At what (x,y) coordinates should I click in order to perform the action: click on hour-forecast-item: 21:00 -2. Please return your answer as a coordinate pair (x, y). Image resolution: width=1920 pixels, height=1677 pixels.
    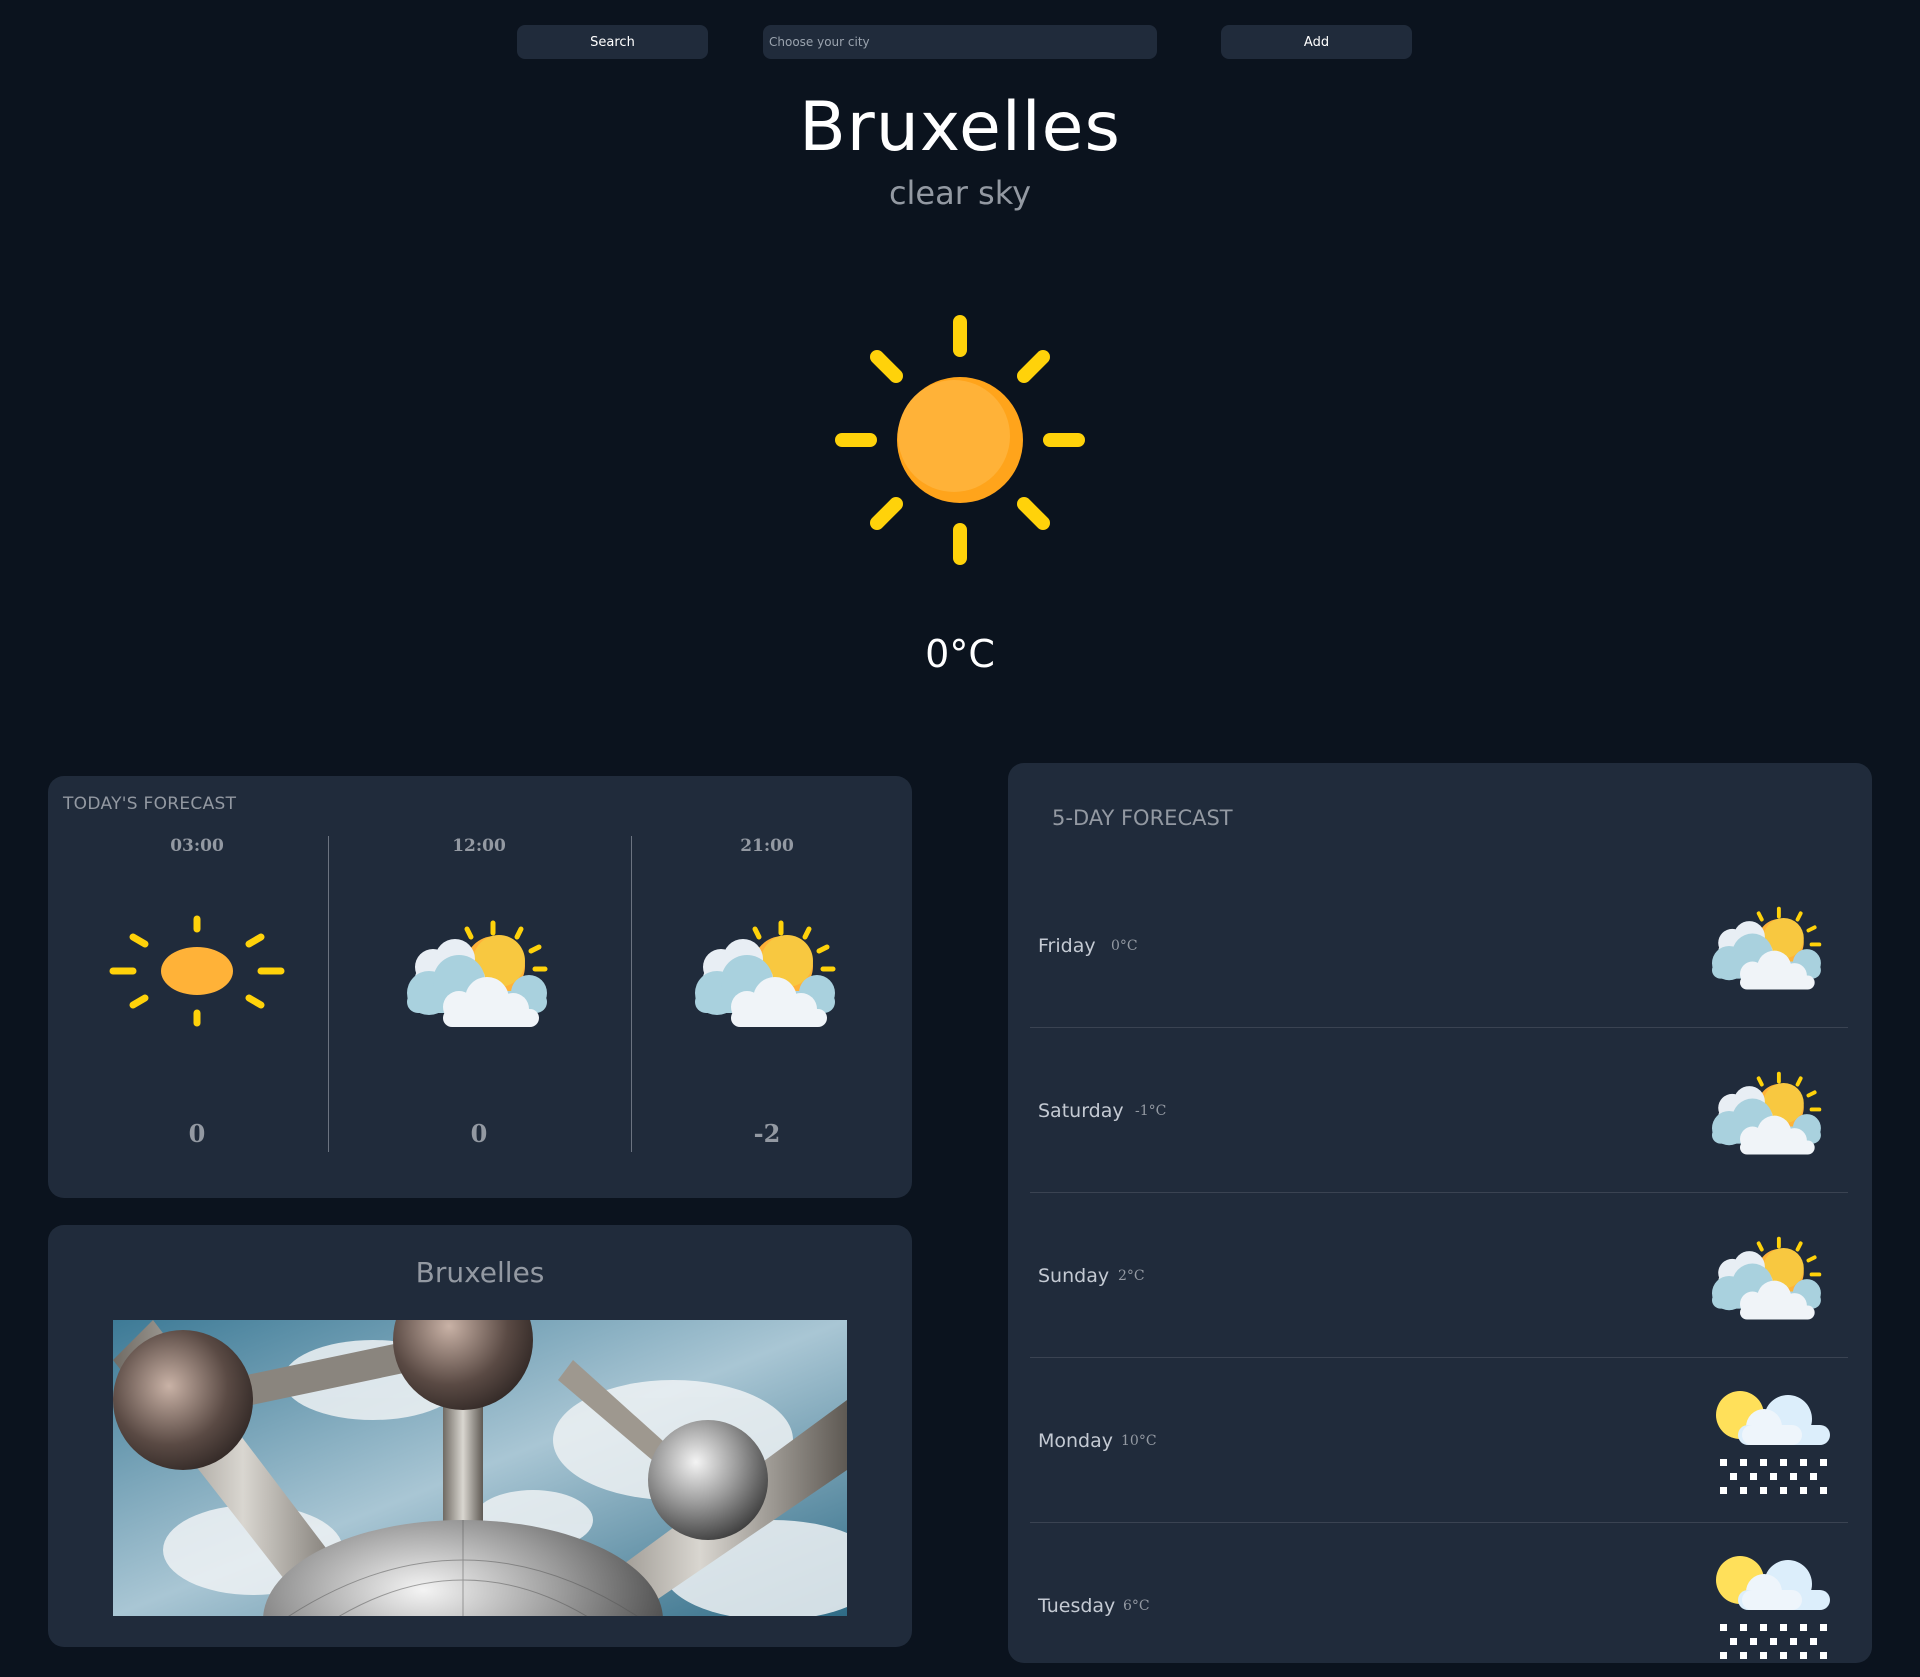
    Looking at the image, I should click on (767, 994).